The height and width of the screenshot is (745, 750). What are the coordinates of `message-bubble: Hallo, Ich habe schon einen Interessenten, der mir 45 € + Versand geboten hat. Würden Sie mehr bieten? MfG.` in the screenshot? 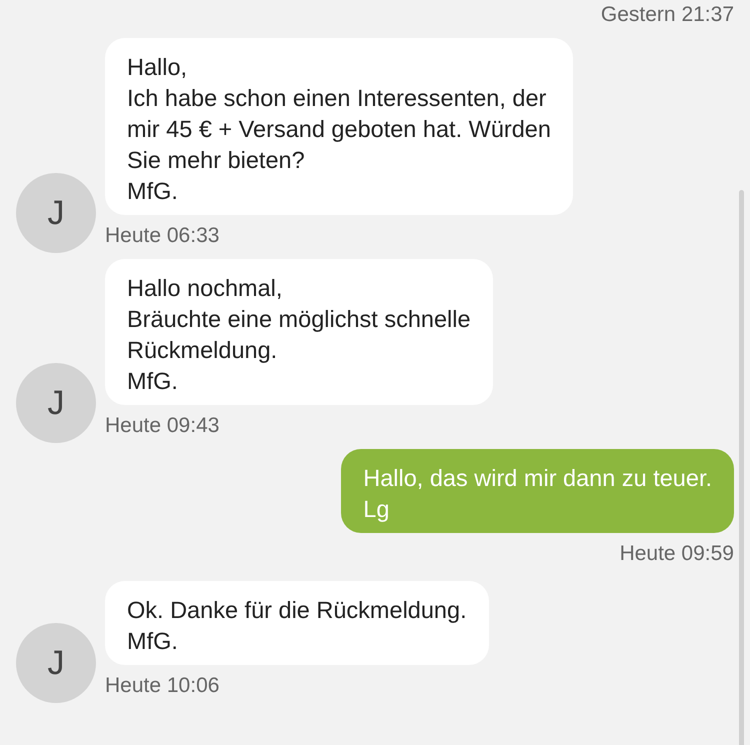 It's located at (339, 126).